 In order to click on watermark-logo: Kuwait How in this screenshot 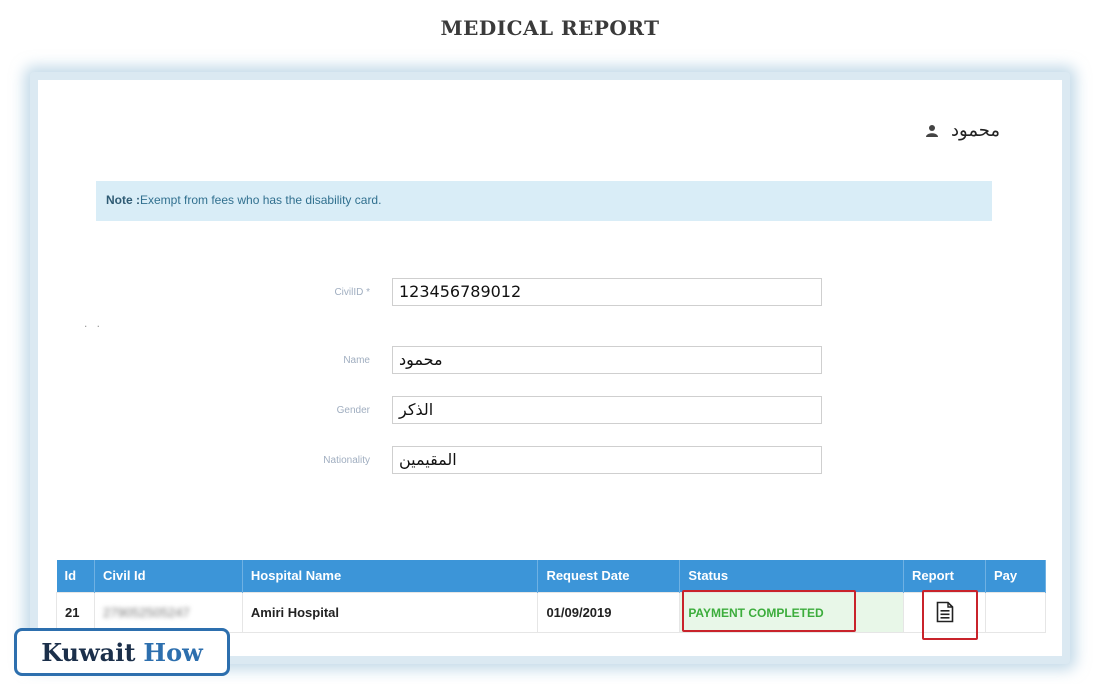, I will do `click(122, 652)`.